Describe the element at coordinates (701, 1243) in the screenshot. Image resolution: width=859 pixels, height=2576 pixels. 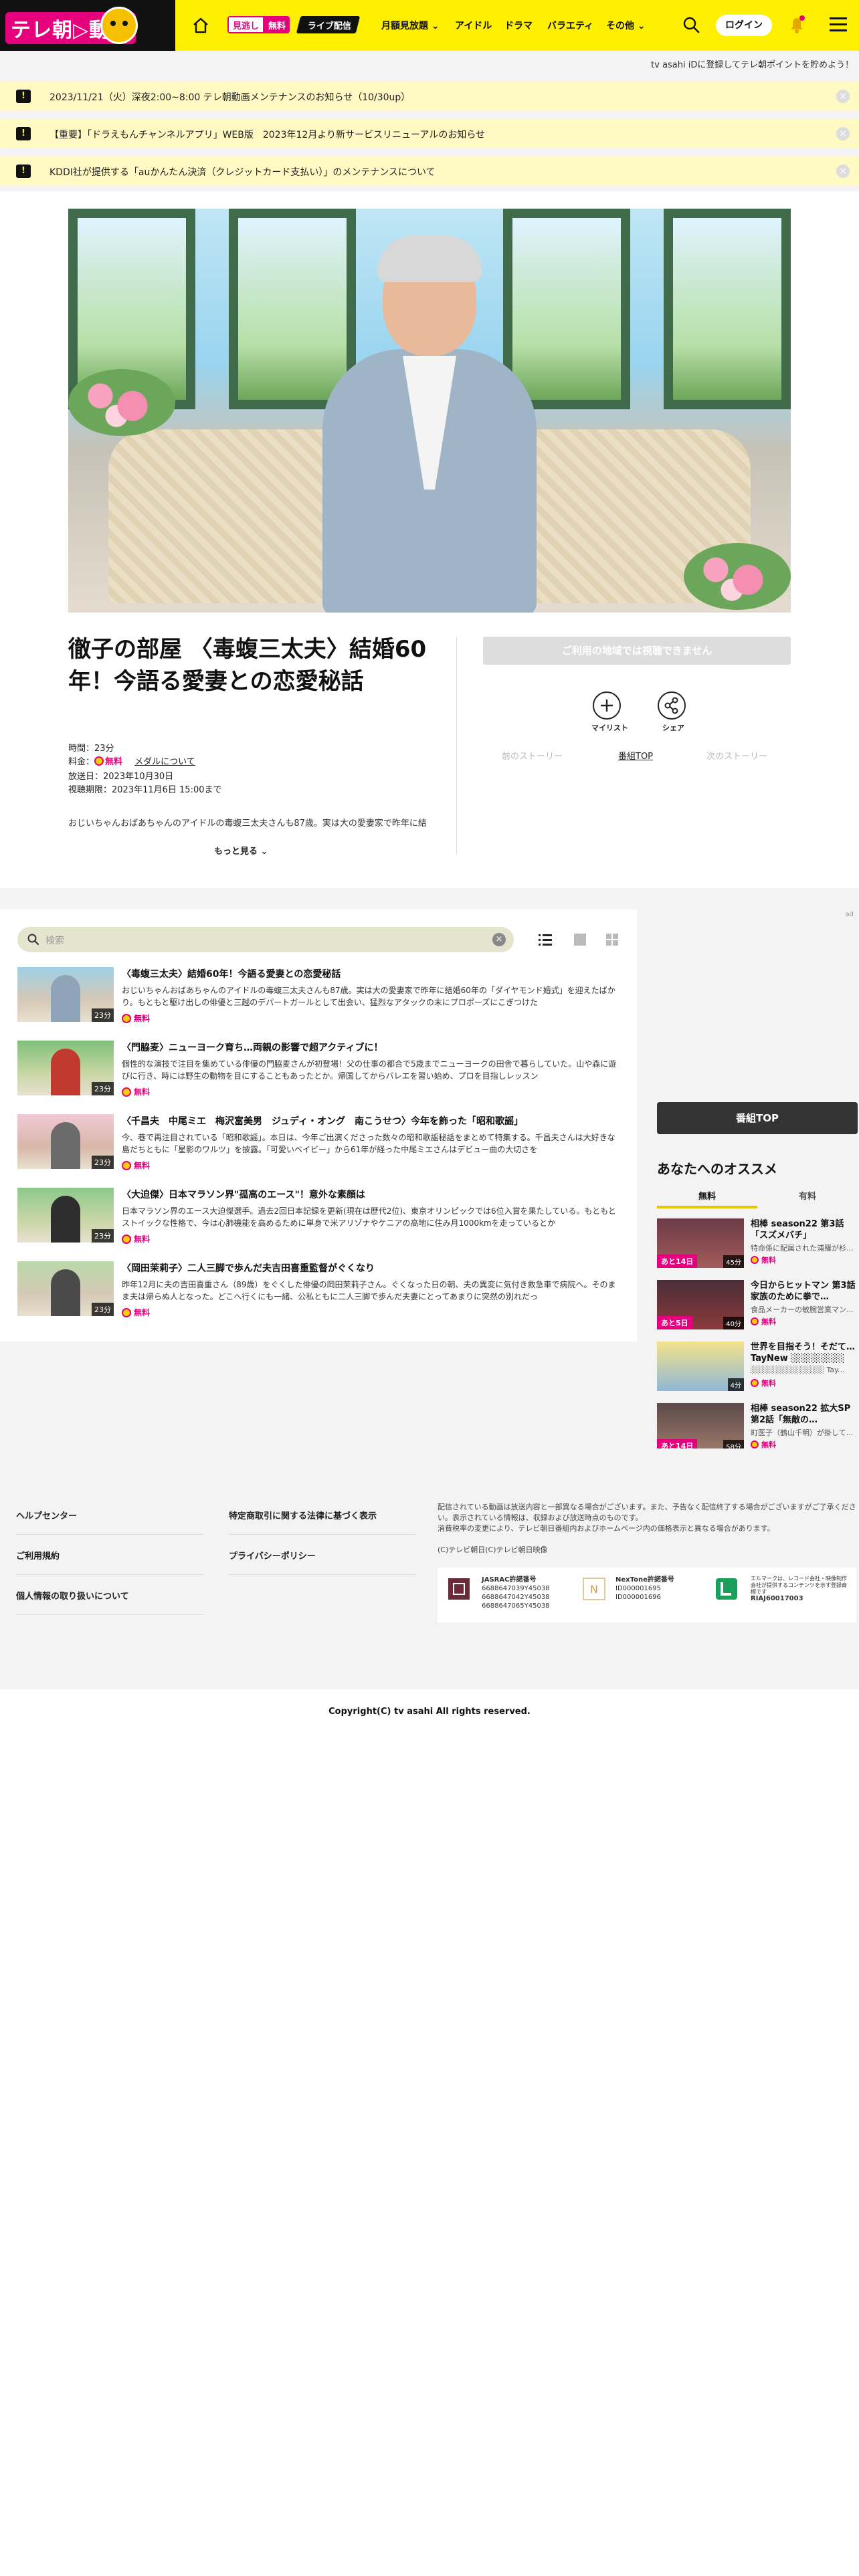
I see `recommendation-thumb: あと14日 45分` at that location.